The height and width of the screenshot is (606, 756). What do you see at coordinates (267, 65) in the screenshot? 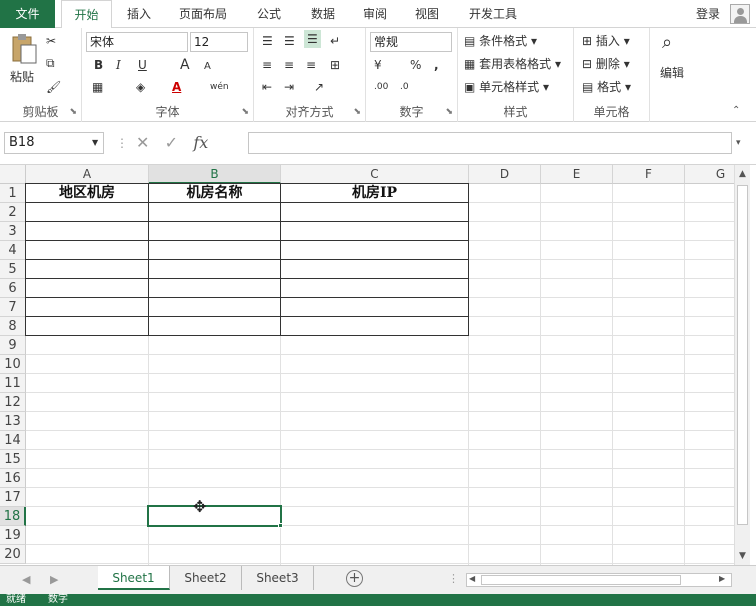
I see `align-left-icon: ≡` at bounding box center [267, 65].